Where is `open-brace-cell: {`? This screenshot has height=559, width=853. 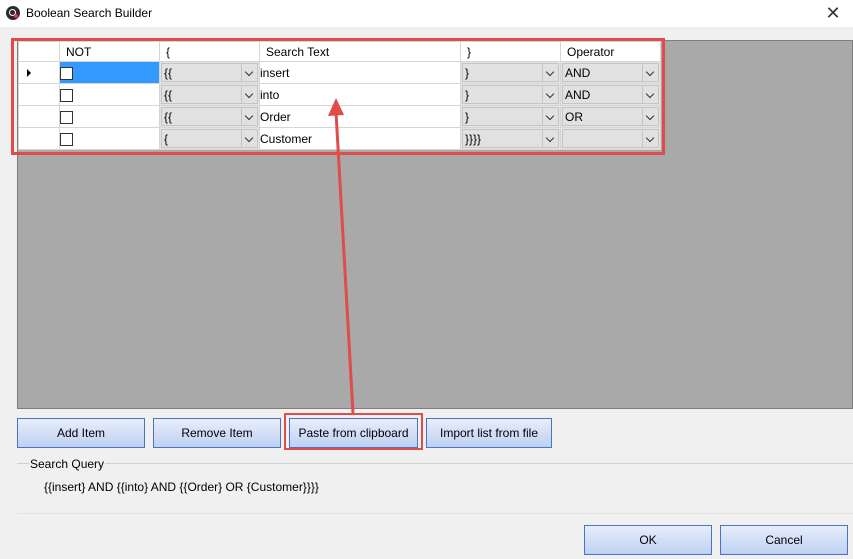 open-brace-cell: { is located at coordinates (209, 138).